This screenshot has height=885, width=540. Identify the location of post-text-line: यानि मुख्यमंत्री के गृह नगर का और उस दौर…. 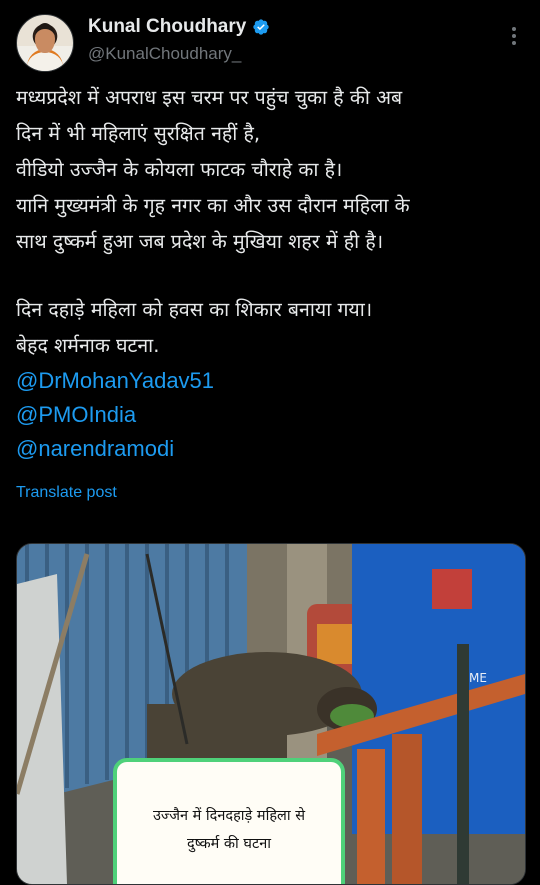
(213, 205).